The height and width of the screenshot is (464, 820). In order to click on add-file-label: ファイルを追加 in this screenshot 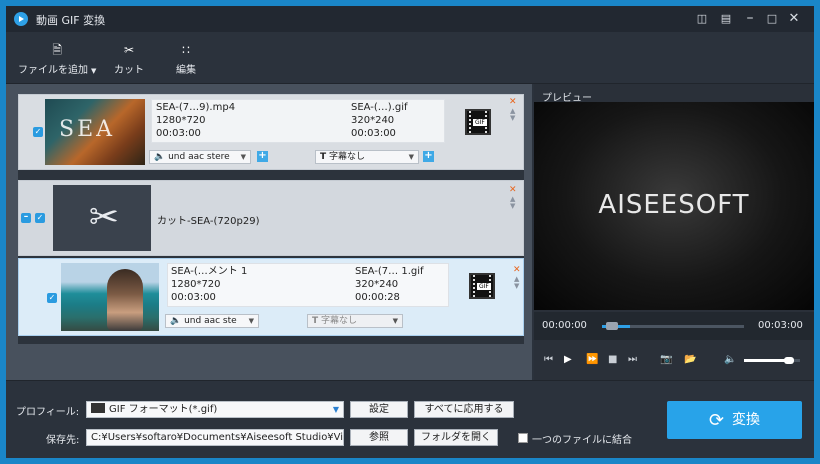, I will do `click(53, 70)`.